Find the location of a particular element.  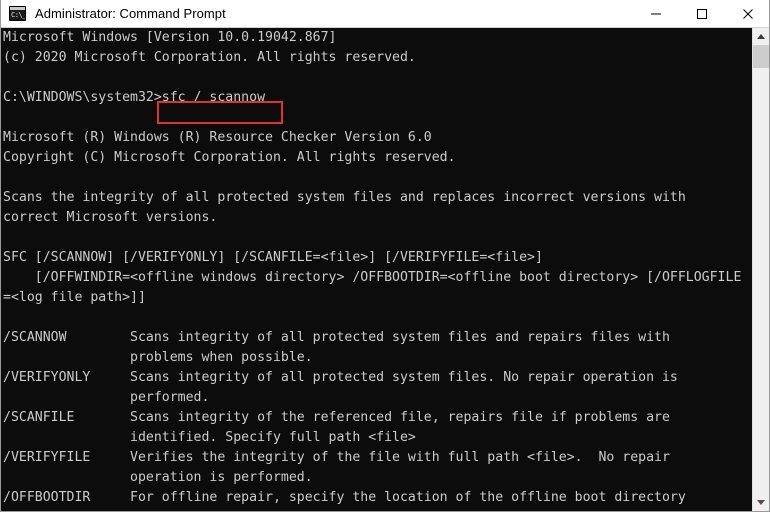

title-bar: C:\_ Administrator: Command Prompt is located at coordinates (385, 14).